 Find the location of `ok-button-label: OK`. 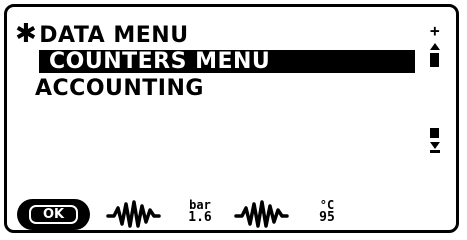

ok-button-label: OK is located at coordinates (53, 214).